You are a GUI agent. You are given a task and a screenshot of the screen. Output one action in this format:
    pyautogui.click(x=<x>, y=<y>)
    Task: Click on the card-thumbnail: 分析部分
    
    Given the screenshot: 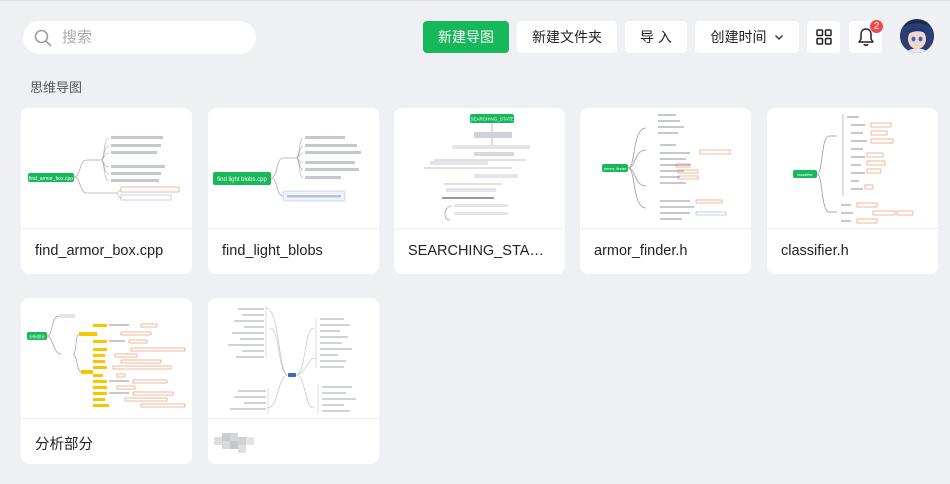 What is the action you would take?
    pyautogui.click(x=106, y=358)
    